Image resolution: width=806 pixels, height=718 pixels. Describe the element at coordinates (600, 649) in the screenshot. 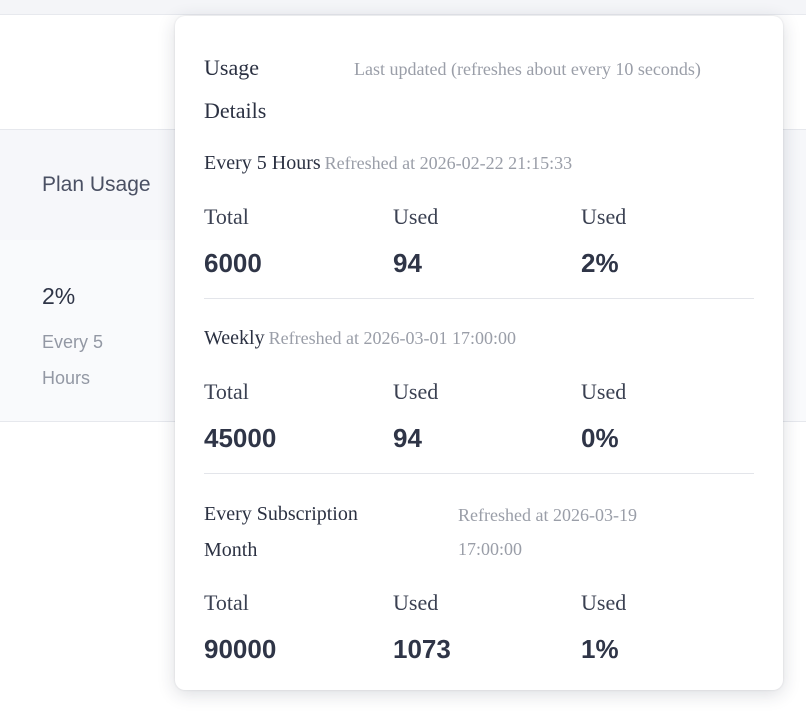

I see `stat-value: 1%` at that location.